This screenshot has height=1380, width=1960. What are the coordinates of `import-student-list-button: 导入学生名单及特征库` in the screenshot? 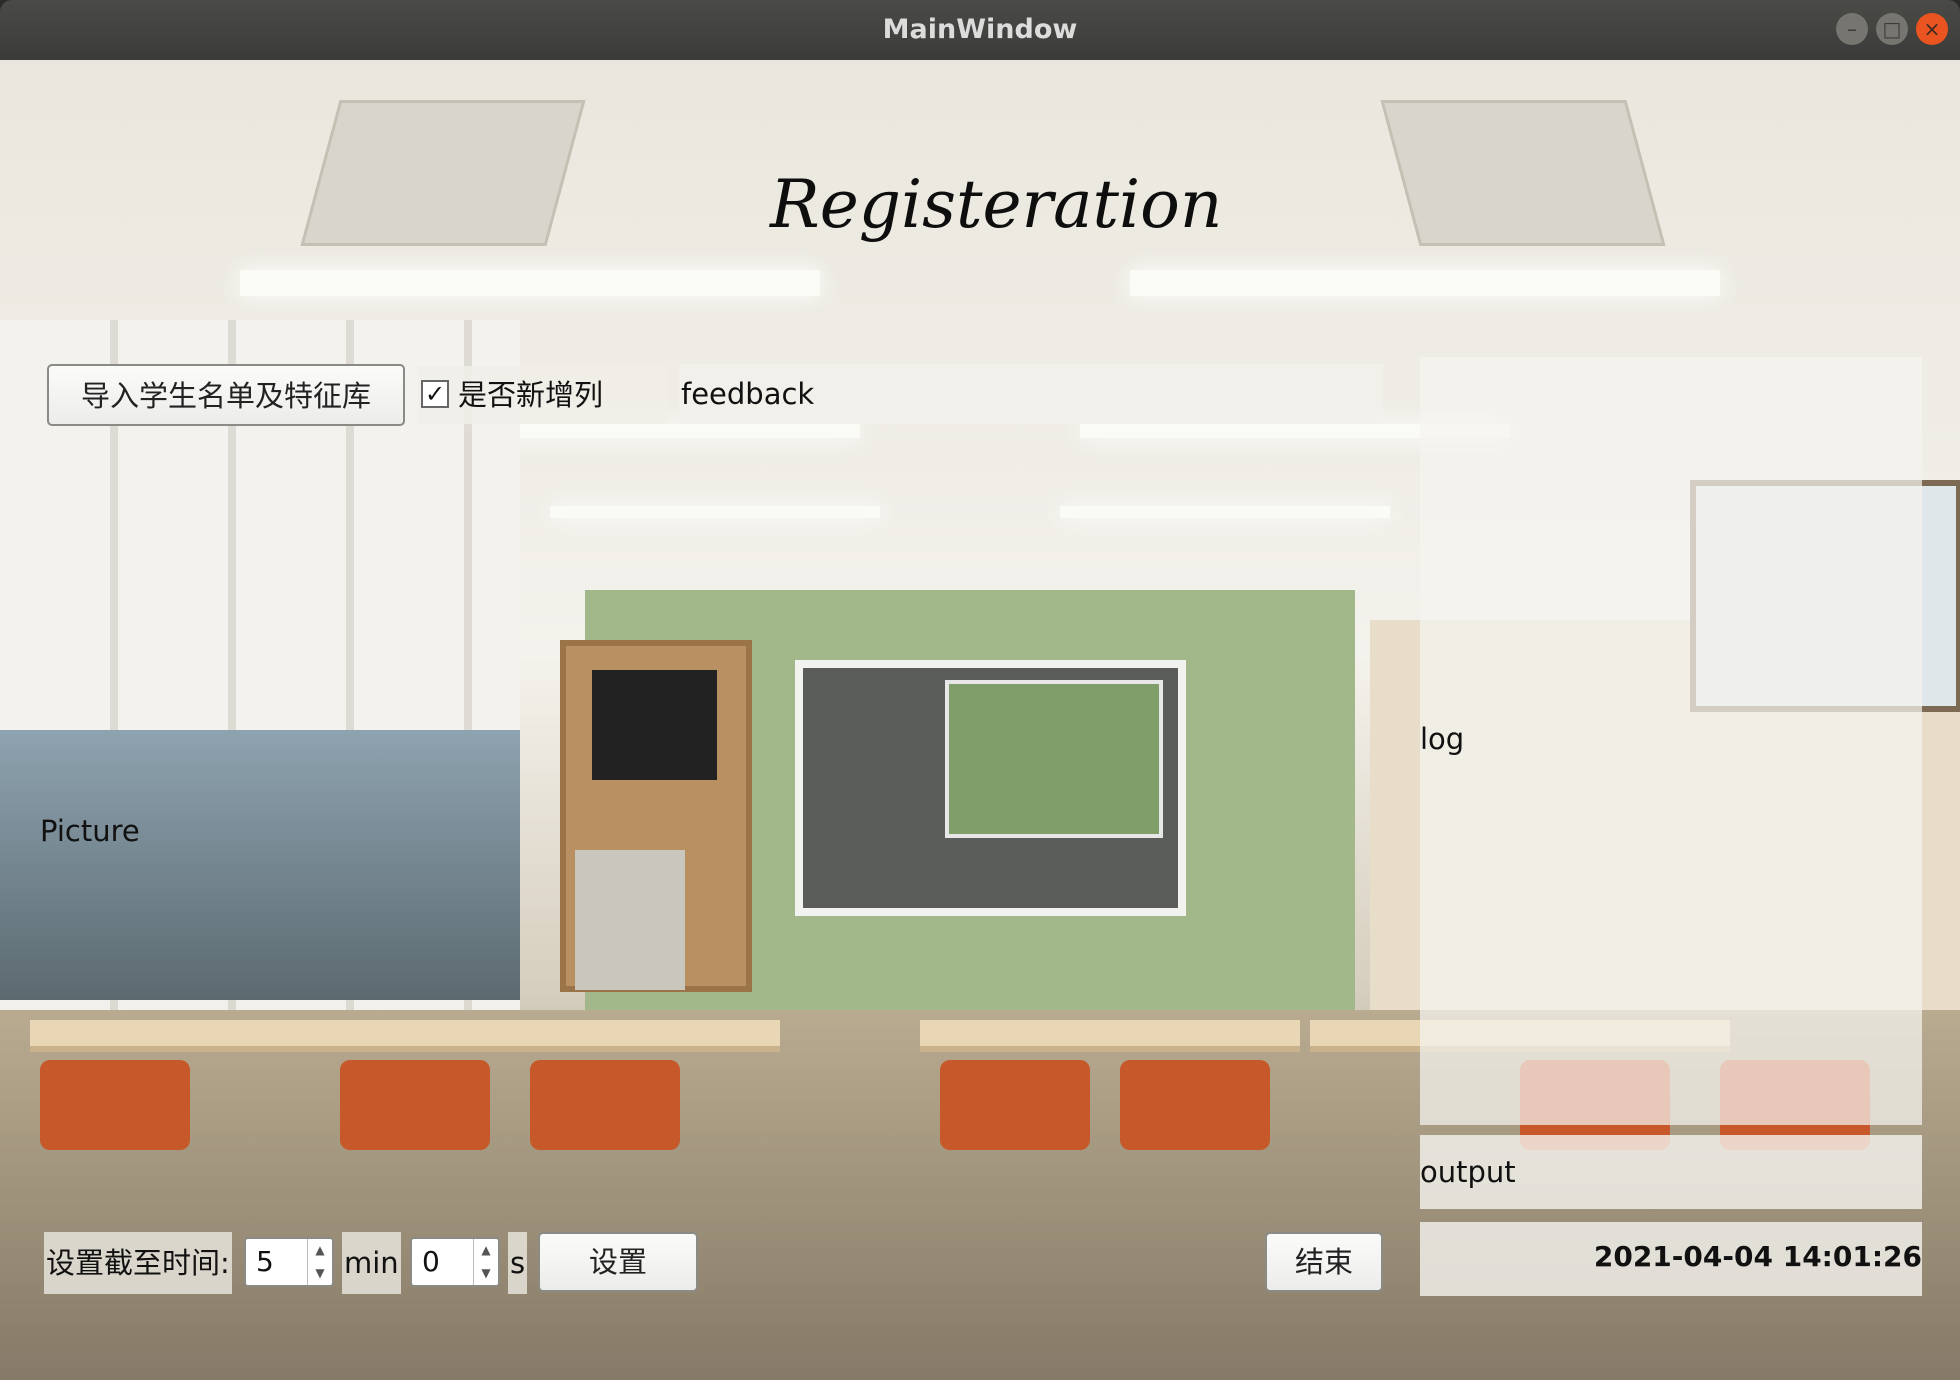 It's located at (226, 395).